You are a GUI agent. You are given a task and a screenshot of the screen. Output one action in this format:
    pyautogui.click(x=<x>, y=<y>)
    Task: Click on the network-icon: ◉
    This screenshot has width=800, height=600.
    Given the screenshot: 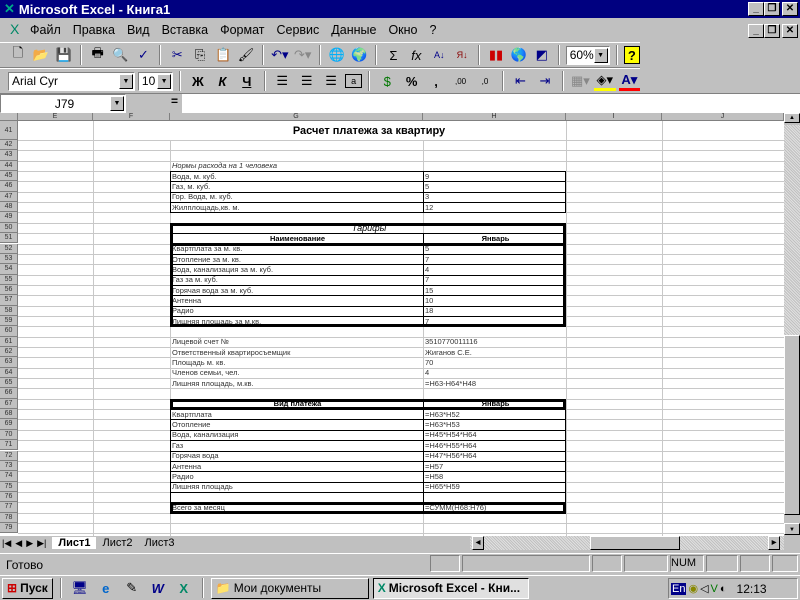 What is the action you would take?
    pyautogui.click(x=693, y=588)
    